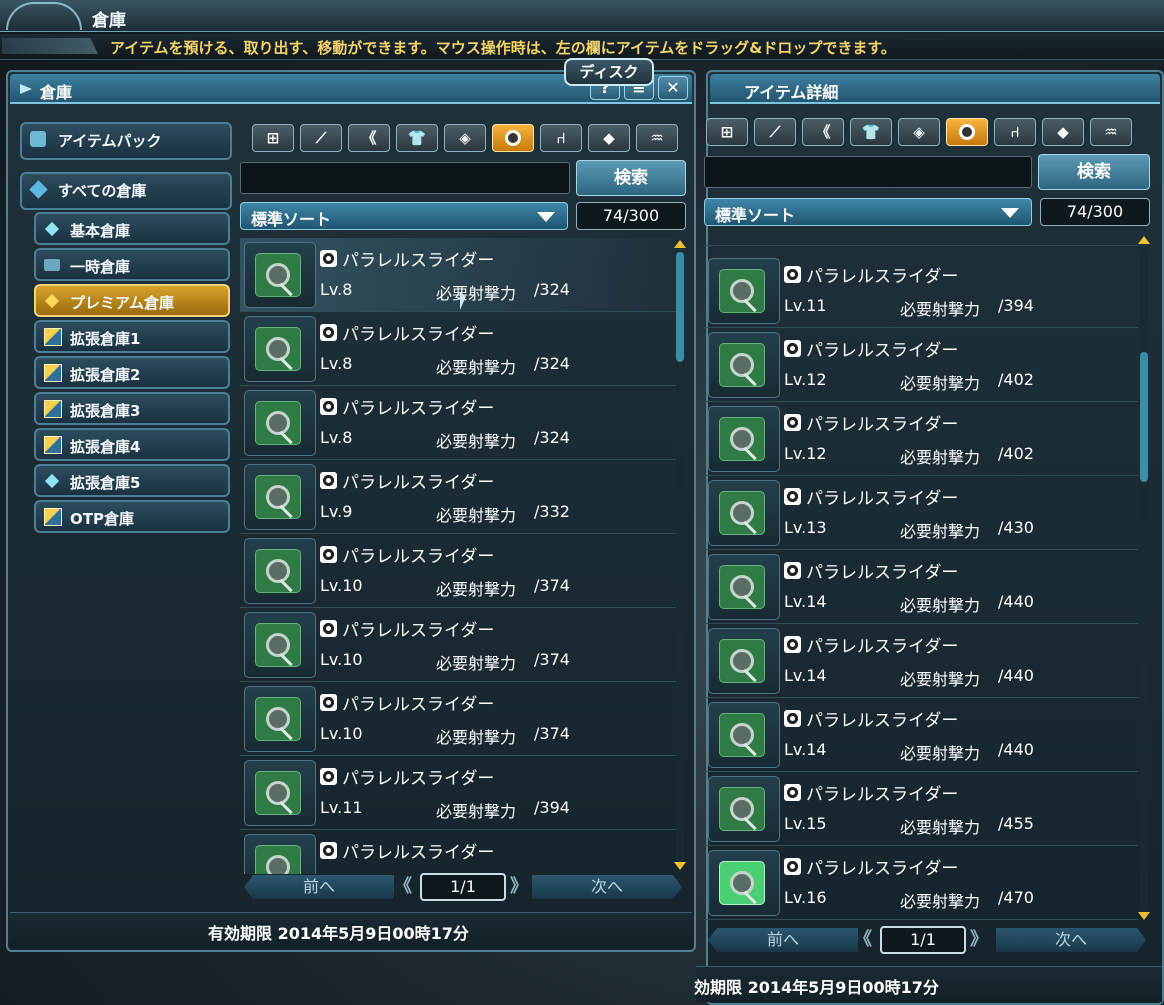 The height and width of the screenshot is (1005, 1164). I want to click on sidebar-item-label: 拡張倉庫5, so click(105, 483).